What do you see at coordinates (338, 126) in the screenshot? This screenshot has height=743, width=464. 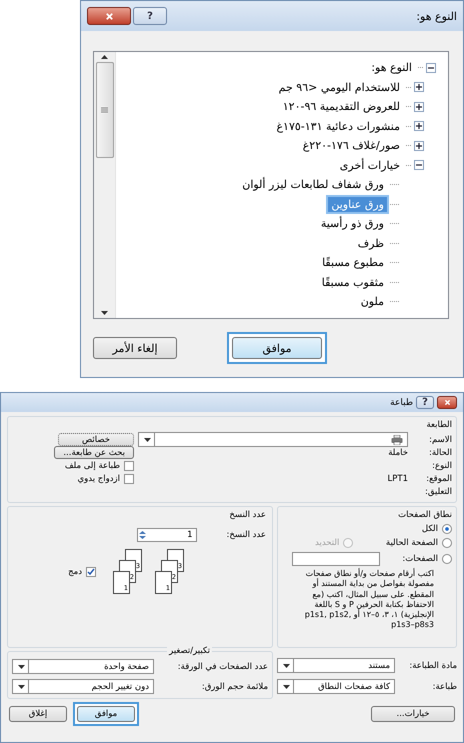 I see `tree-item: منشورات دعائية ١٣١-١٧٥غ` at bounding box center [338, 126].